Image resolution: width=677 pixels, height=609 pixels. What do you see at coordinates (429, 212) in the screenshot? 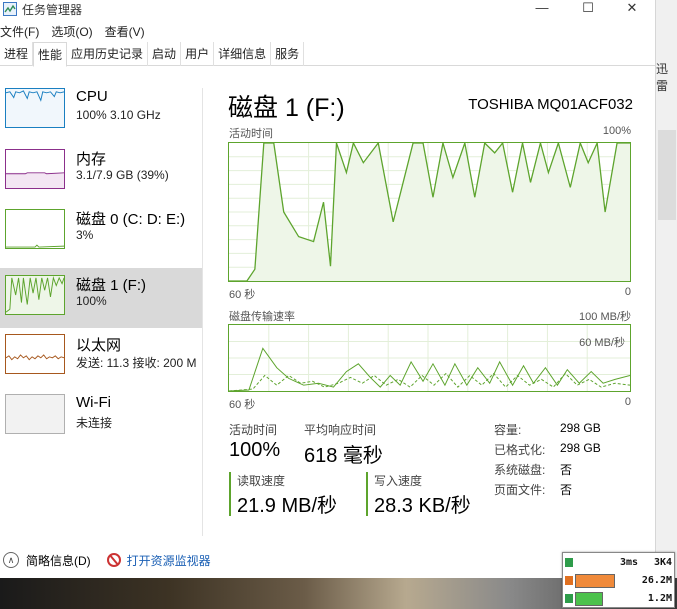
I see `active-time-graph` at bounding box center [429, 212].